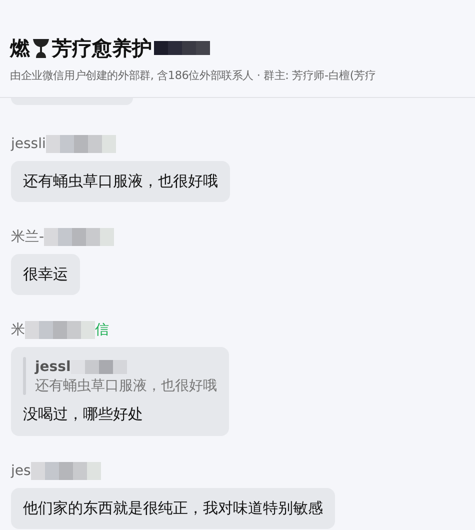 The width and height of the screenshot is (475, 530). Describe the element at coordinates (18, 330) in the screenshot. I see `sender-name: 米` at that location.